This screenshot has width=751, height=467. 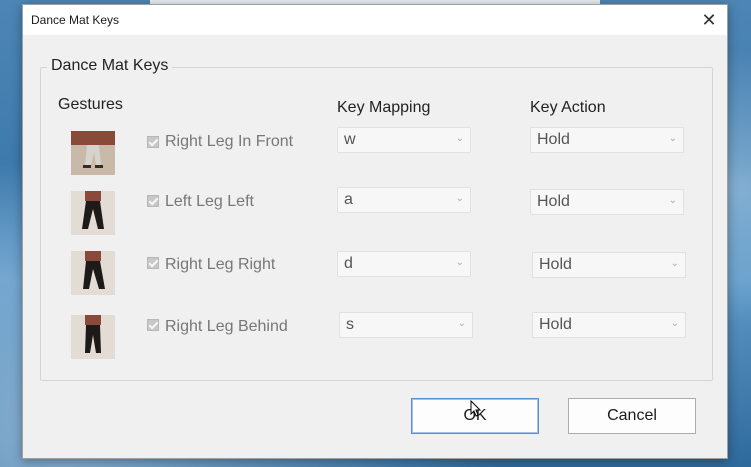 What do you see at coordinates (406, 325) in the screenshot?
I see `key-mapping-select-row-4: s ⌄` at bounding box center [406, 325].